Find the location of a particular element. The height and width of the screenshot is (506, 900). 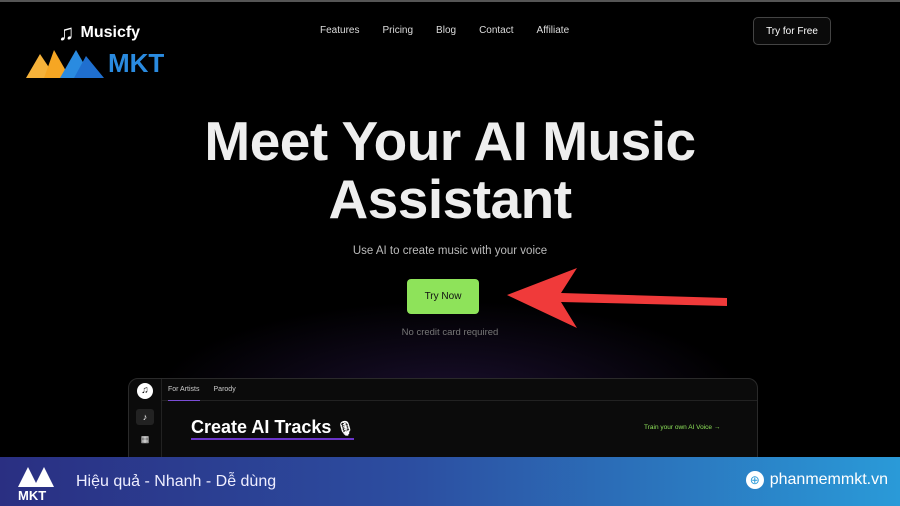

red-arrow-annotation is located at coordinates (617, 298).